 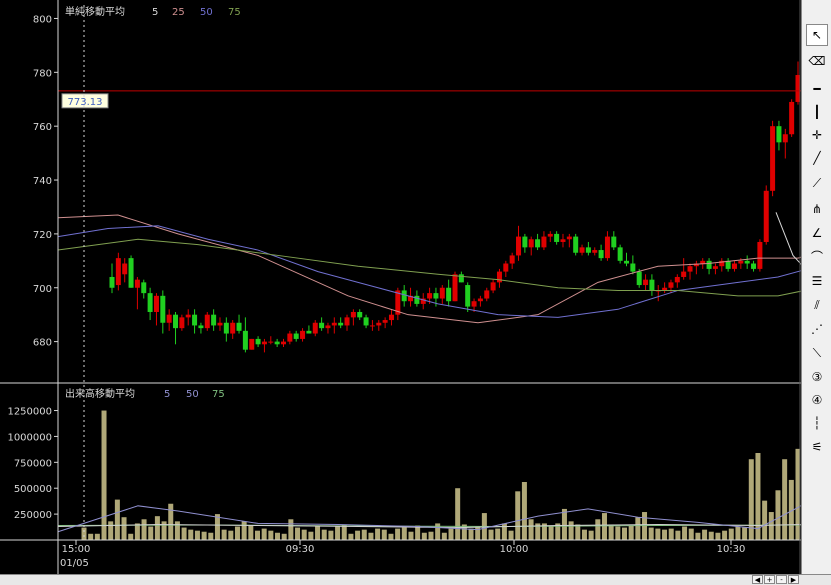 What do you see at coordinates (757, 579) in the screenshot?
I see `scroll-left-button: ◀` at bounding box center [757, 579].